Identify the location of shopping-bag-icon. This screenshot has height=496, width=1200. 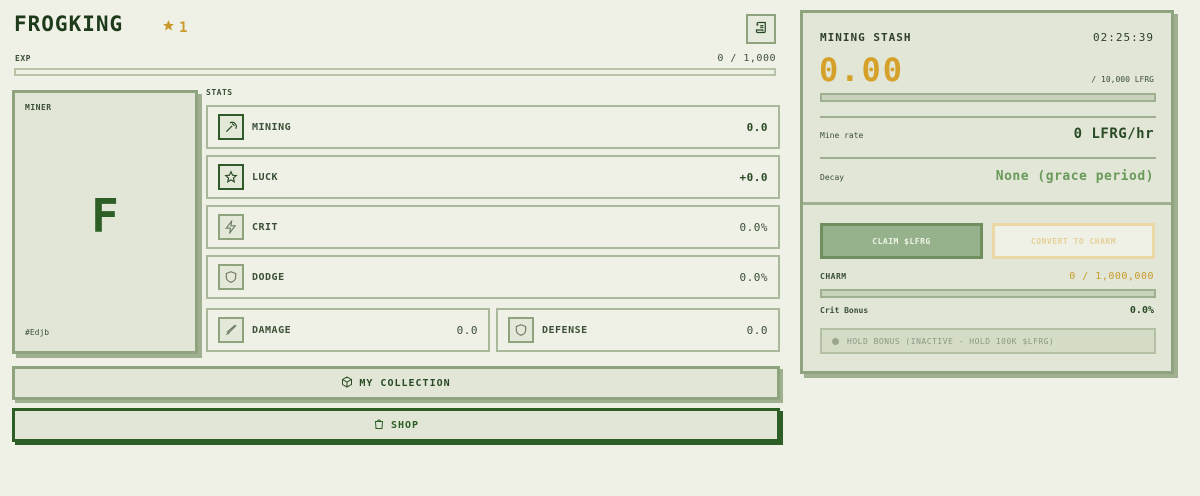
(379, 425).